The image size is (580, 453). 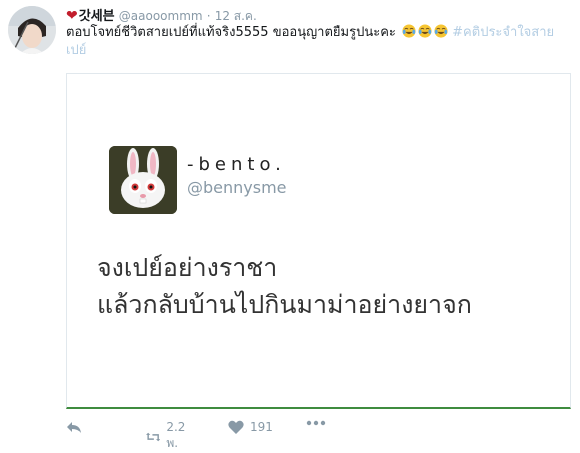 What do you see at coordinates (97, 16) in the screenshot?
I see `display-name: 갓세븐` at bounding box center [97, 16].